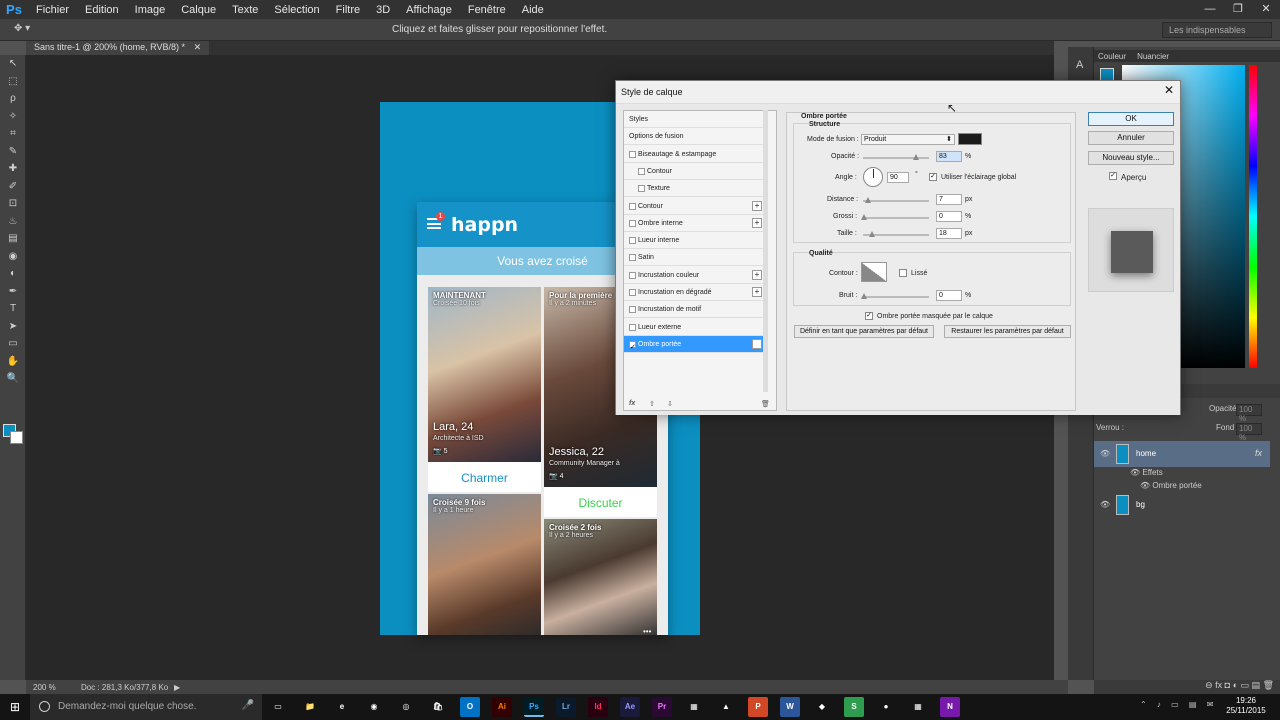  I want to click on tool-icon-0: ↖, so click(13, 64).